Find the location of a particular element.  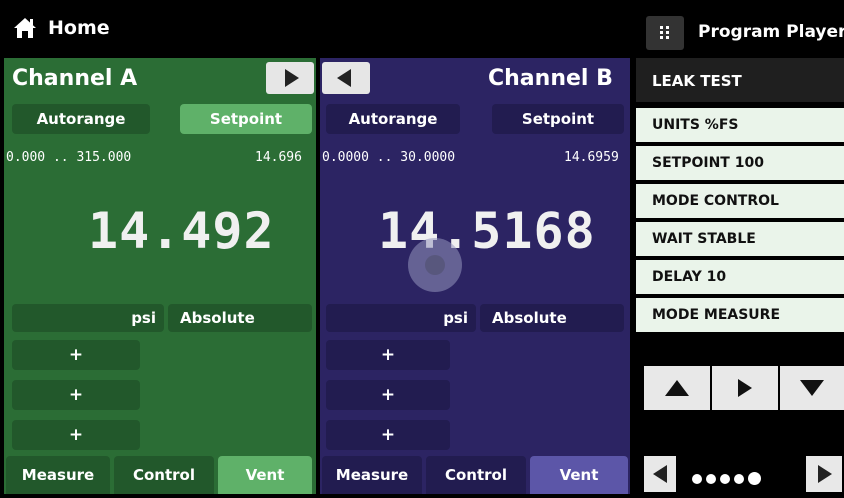

program-player-menu-button is located at coordinates (665, 33).